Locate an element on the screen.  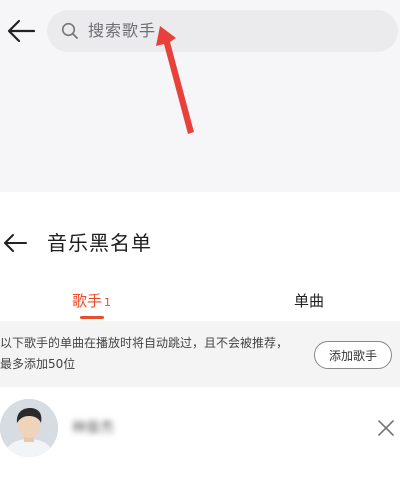
tab-label: 单曲 is located at coordinates (309, 301).